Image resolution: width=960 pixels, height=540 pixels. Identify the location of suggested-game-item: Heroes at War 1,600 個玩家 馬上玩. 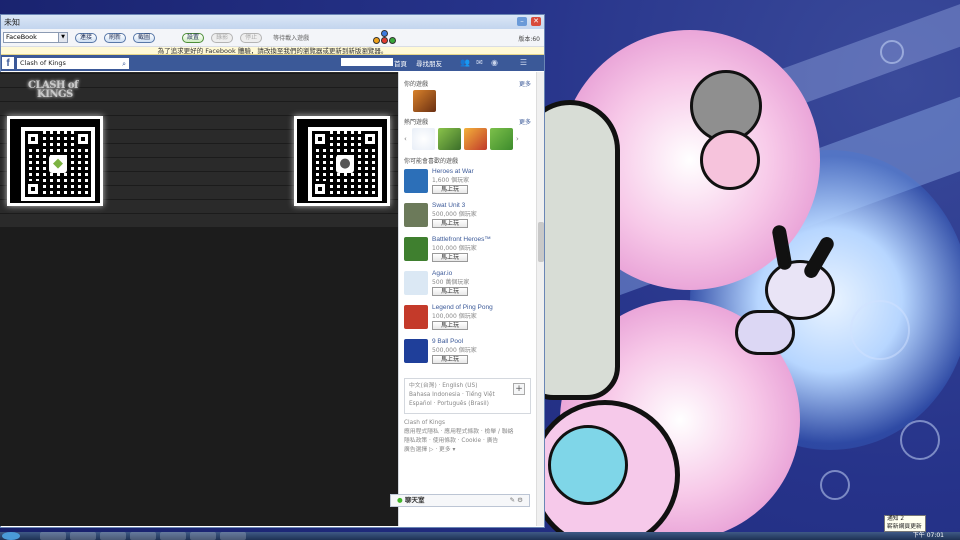
(467, 185).